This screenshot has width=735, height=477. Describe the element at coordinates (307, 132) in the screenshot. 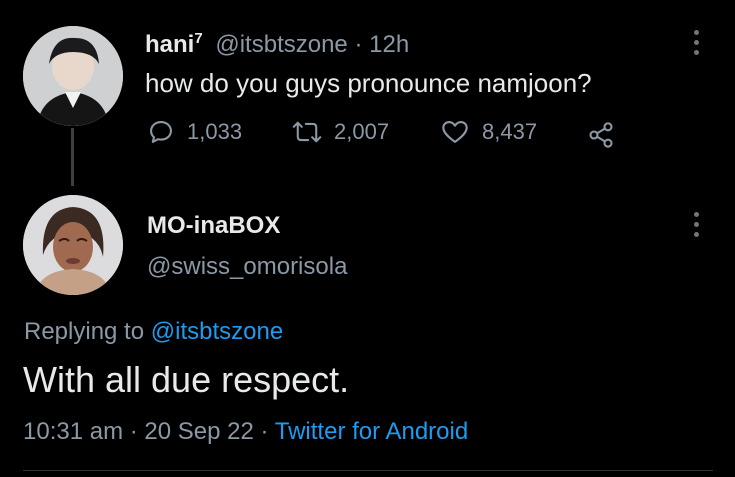

I see `retweet-arrows-icon` at that location.